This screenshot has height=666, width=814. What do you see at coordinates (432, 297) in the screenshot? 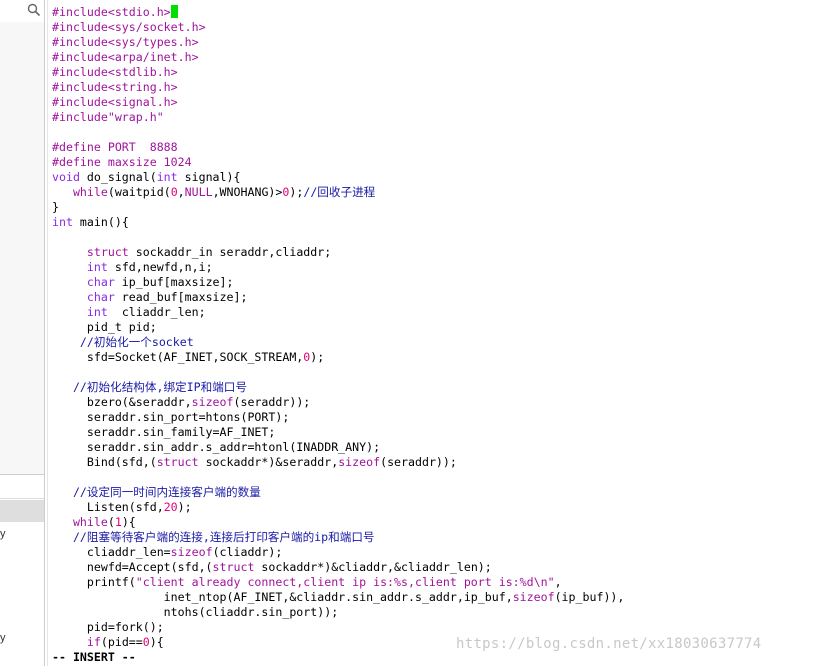
I see `code-line: char read_buf[maxsize];` at bounding box center [432, 297].